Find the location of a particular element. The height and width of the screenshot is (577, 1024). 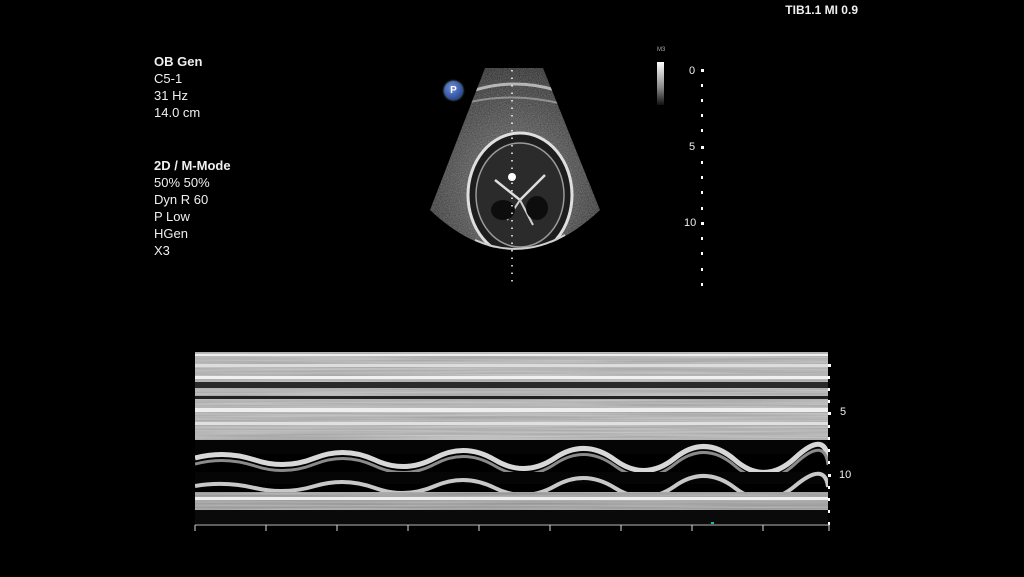

m-mode-depth-label-5: 5 is located at coordinates (843, 412).